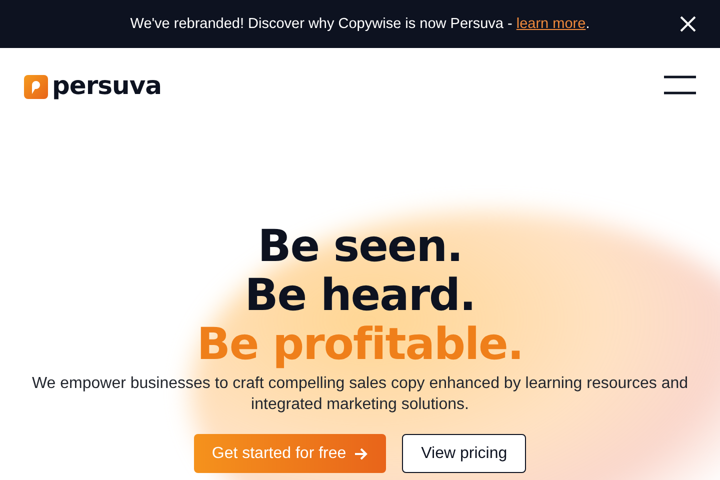 The height and width of the screenshot is (480, 720). What do you see at coordinates (360, 295) in the screenshot?
I see `headline-line: Be heard.` at bounding box center [360, 295].